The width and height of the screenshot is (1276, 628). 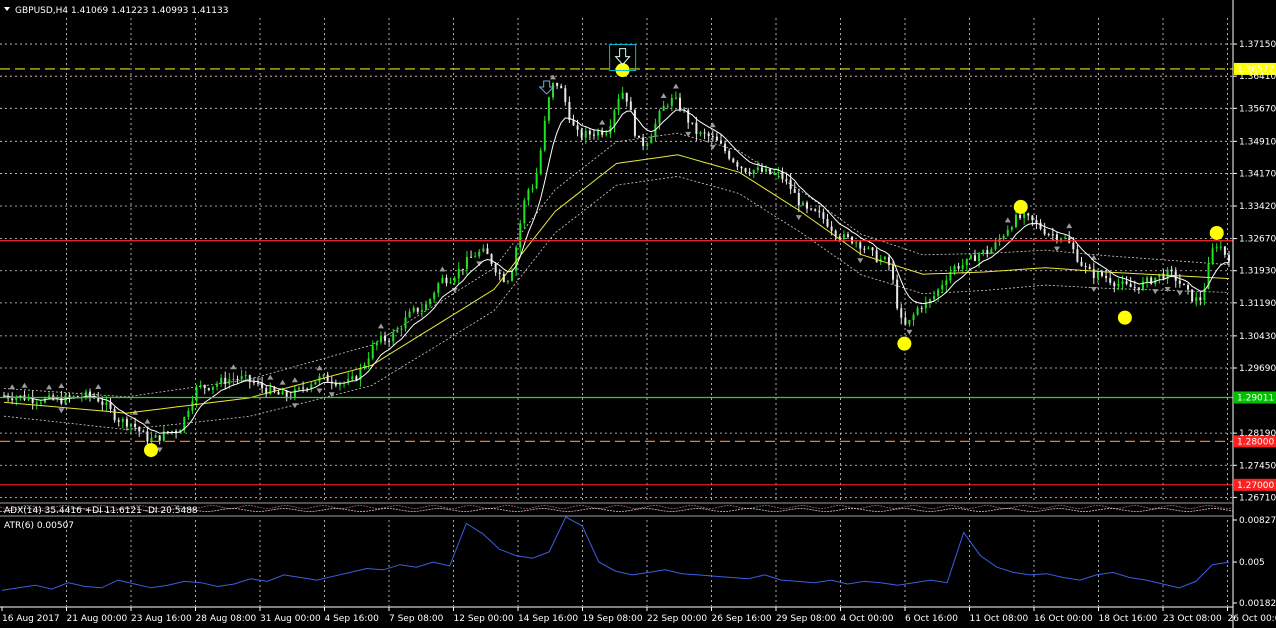 What do you see at coordinates (1252, 619) in the screenshot?
I see `time-tick-label: 26 Oct 00:00` at bounding box center [1252, 619].